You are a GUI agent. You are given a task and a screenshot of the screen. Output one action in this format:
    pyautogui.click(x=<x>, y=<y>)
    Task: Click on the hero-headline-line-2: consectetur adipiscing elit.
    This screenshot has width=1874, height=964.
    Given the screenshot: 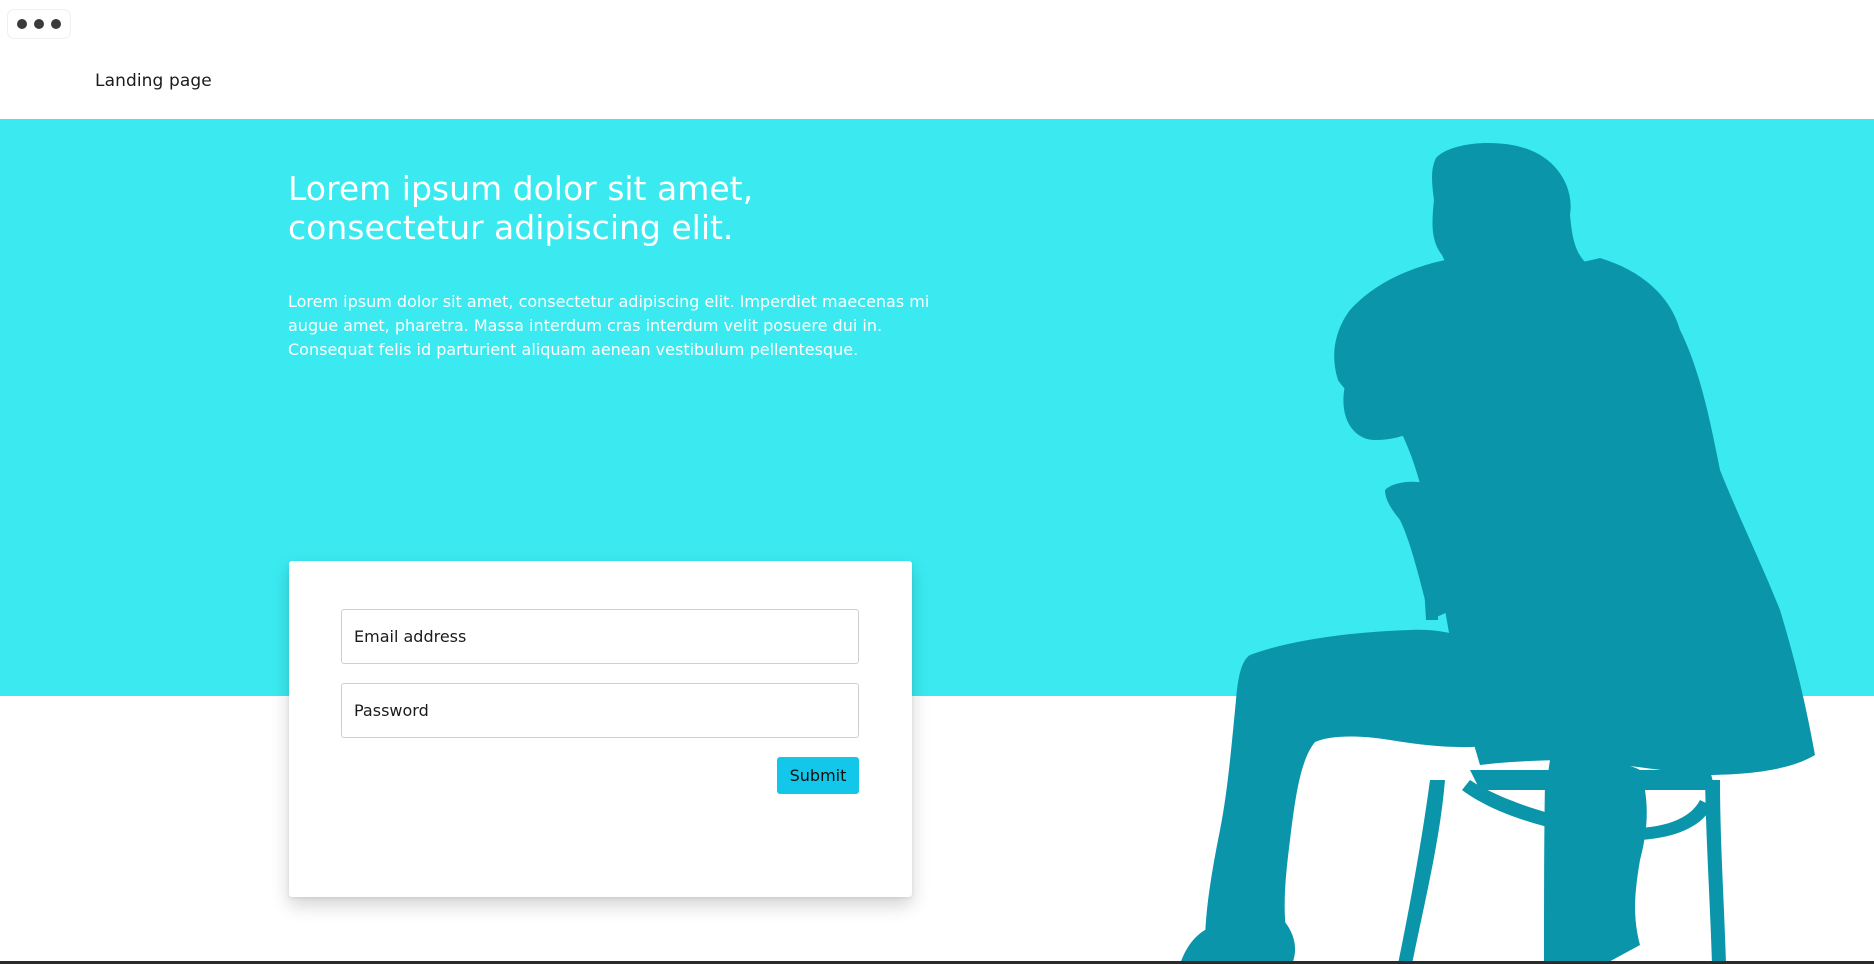 What is the action you would take?
    pyautogui.click(x=511, y=227)
    